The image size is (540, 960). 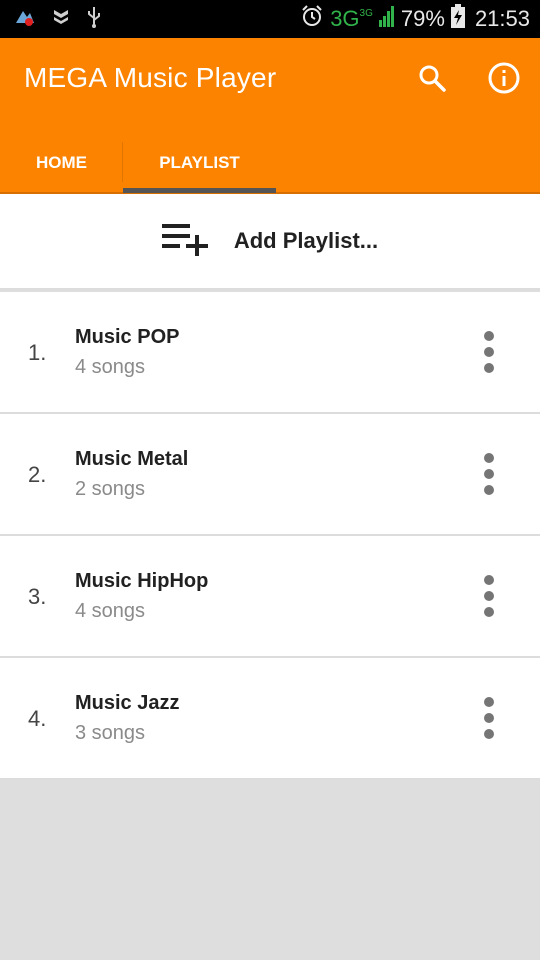 I want to click on playlist-title: Music Metal, so click(x=132, y=459).